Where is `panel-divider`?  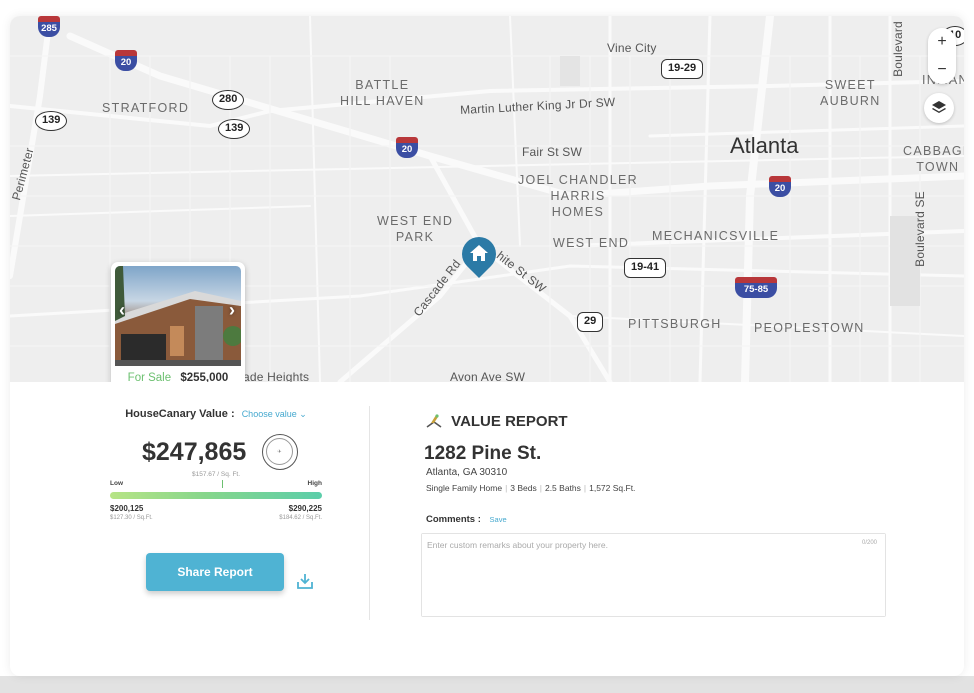 panel-divider is located at coordinates (369, 513).